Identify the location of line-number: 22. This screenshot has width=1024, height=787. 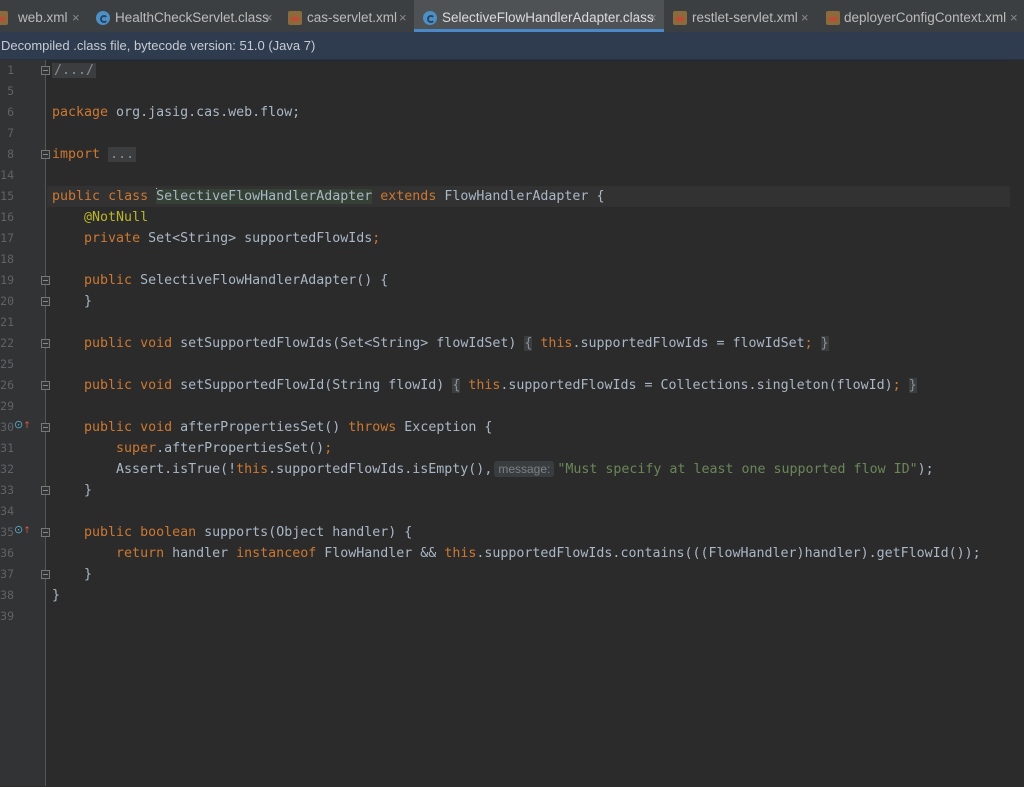
(7, 343).